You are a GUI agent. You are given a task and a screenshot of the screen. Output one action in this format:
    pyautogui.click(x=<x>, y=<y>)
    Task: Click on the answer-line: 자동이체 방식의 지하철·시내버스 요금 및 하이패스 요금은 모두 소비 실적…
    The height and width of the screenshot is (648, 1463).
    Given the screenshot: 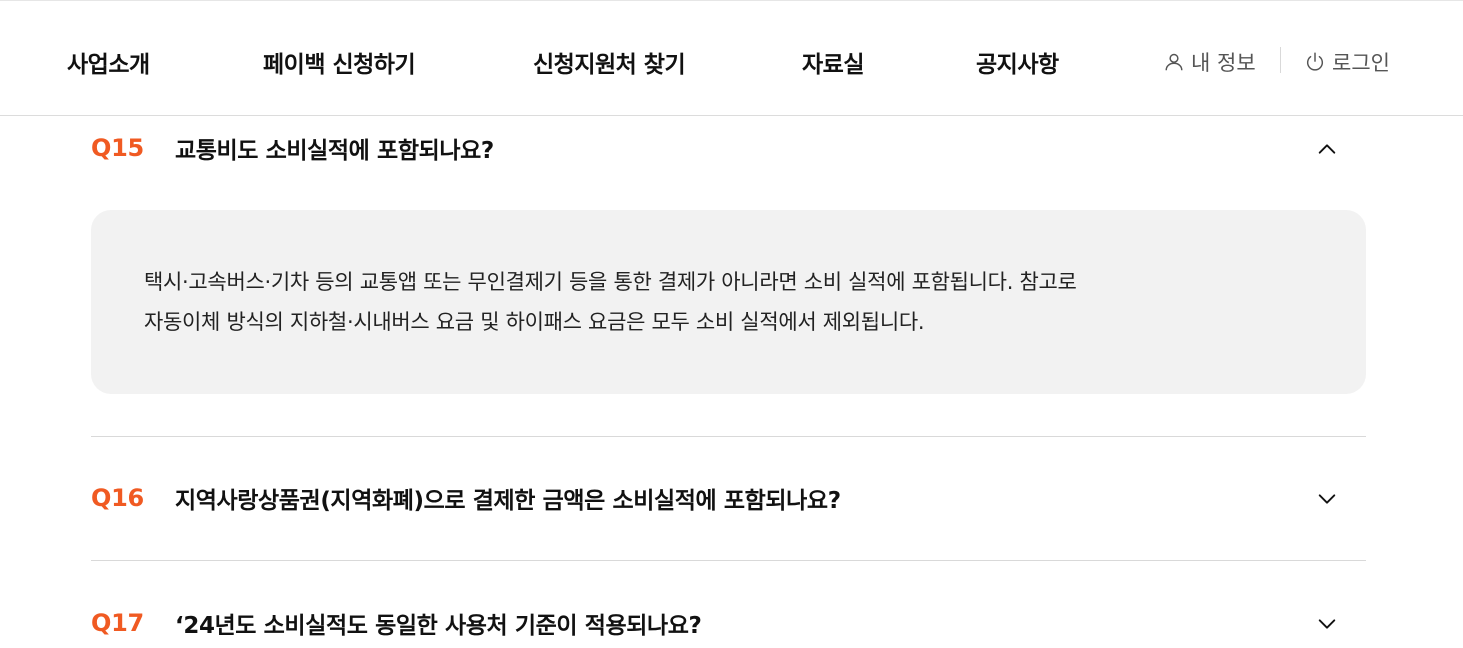 What is the action you would take?
    pyautogui.click(x=534, y=322)
    